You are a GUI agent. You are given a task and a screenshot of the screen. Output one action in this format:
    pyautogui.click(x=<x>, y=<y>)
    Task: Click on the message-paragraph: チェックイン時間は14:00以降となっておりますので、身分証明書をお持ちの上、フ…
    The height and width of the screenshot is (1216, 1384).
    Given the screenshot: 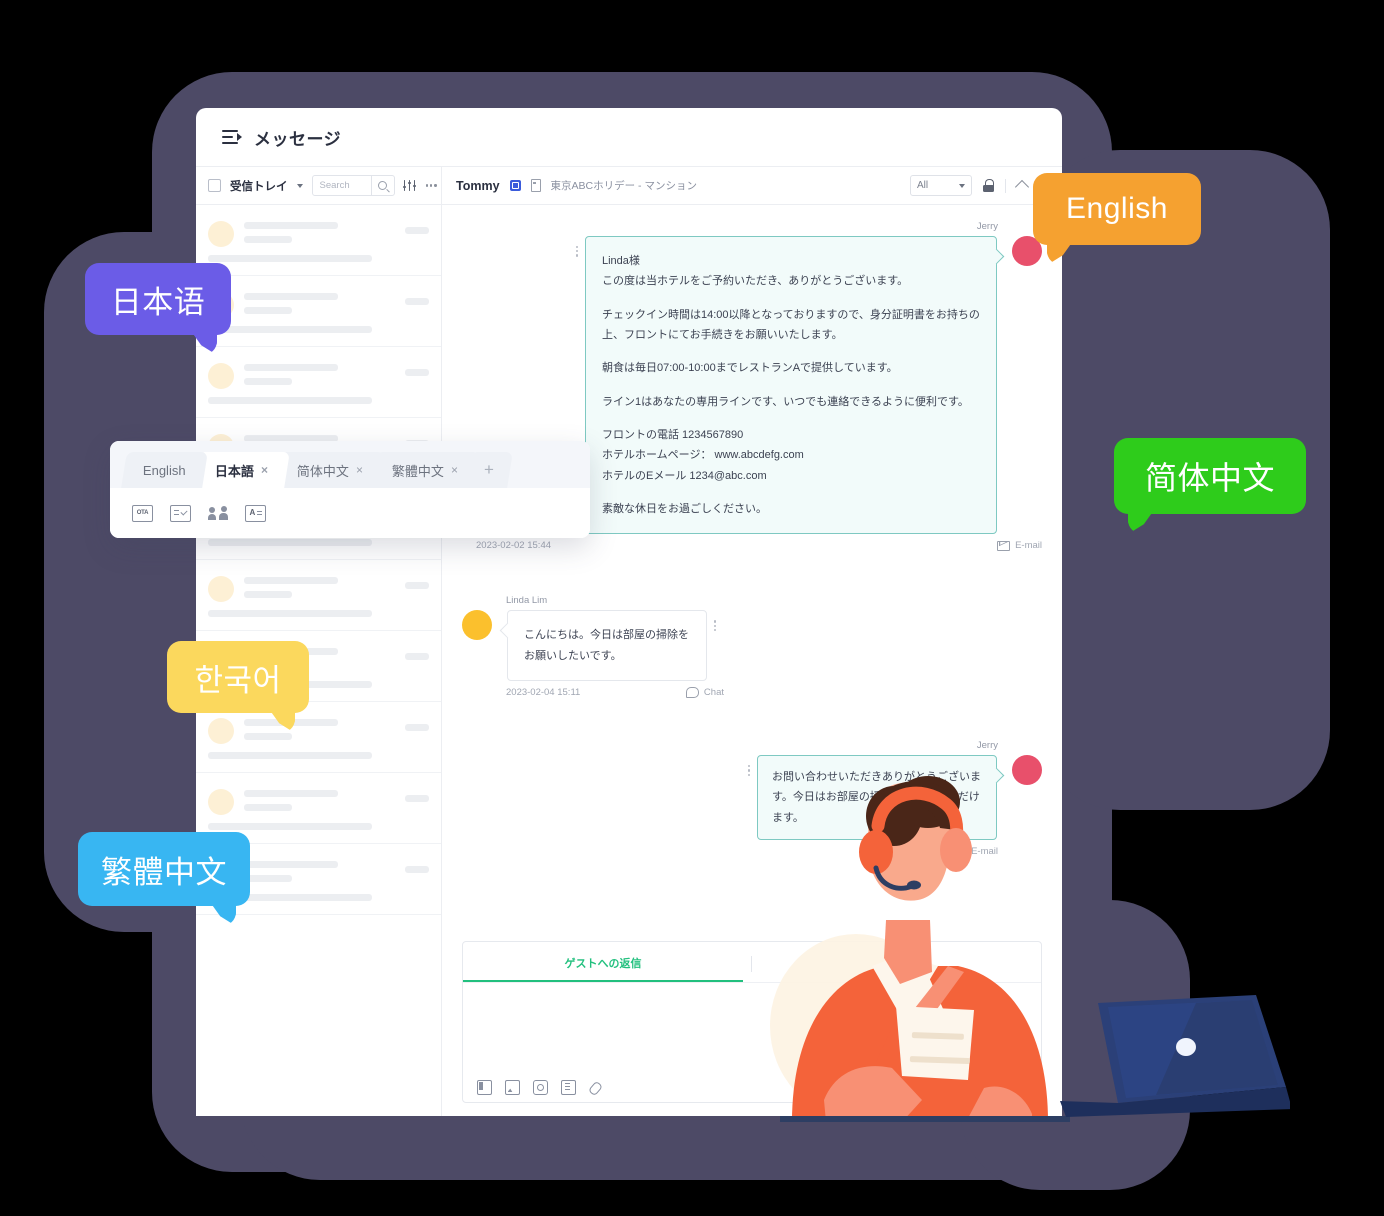 What is the action you would take?
    pyautogui.click(x=791, y=325)
    